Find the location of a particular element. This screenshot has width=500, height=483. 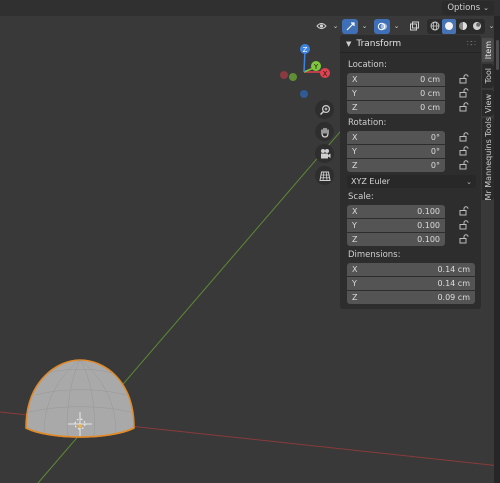

scale-y-value: 0.100 is located at coordinates (428, 225).